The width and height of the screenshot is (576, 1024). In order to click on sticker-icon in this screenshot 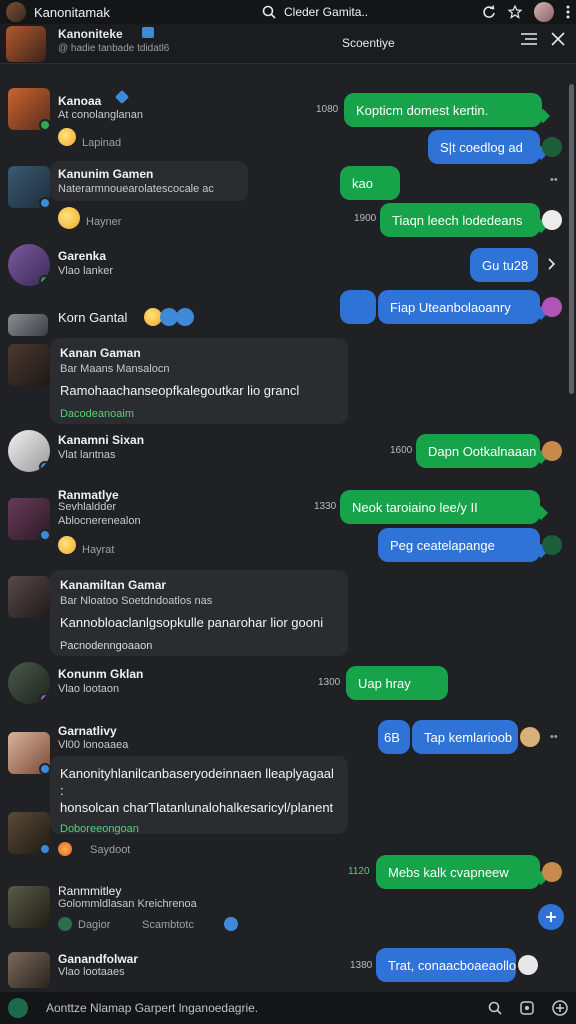, I will do `click(527, 1008)`.